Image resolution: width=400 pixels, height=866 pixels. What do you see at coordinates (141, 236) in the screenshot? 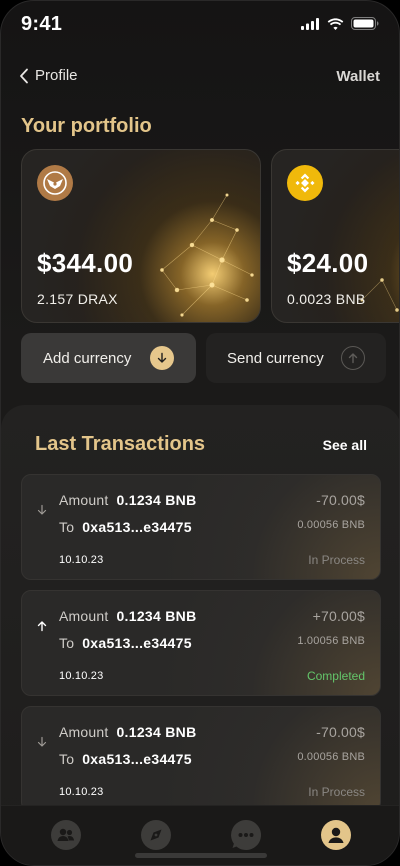
I see `portfolio-card-drax: $344.00 2.157 DRAX` at bounding box center [141, 236].